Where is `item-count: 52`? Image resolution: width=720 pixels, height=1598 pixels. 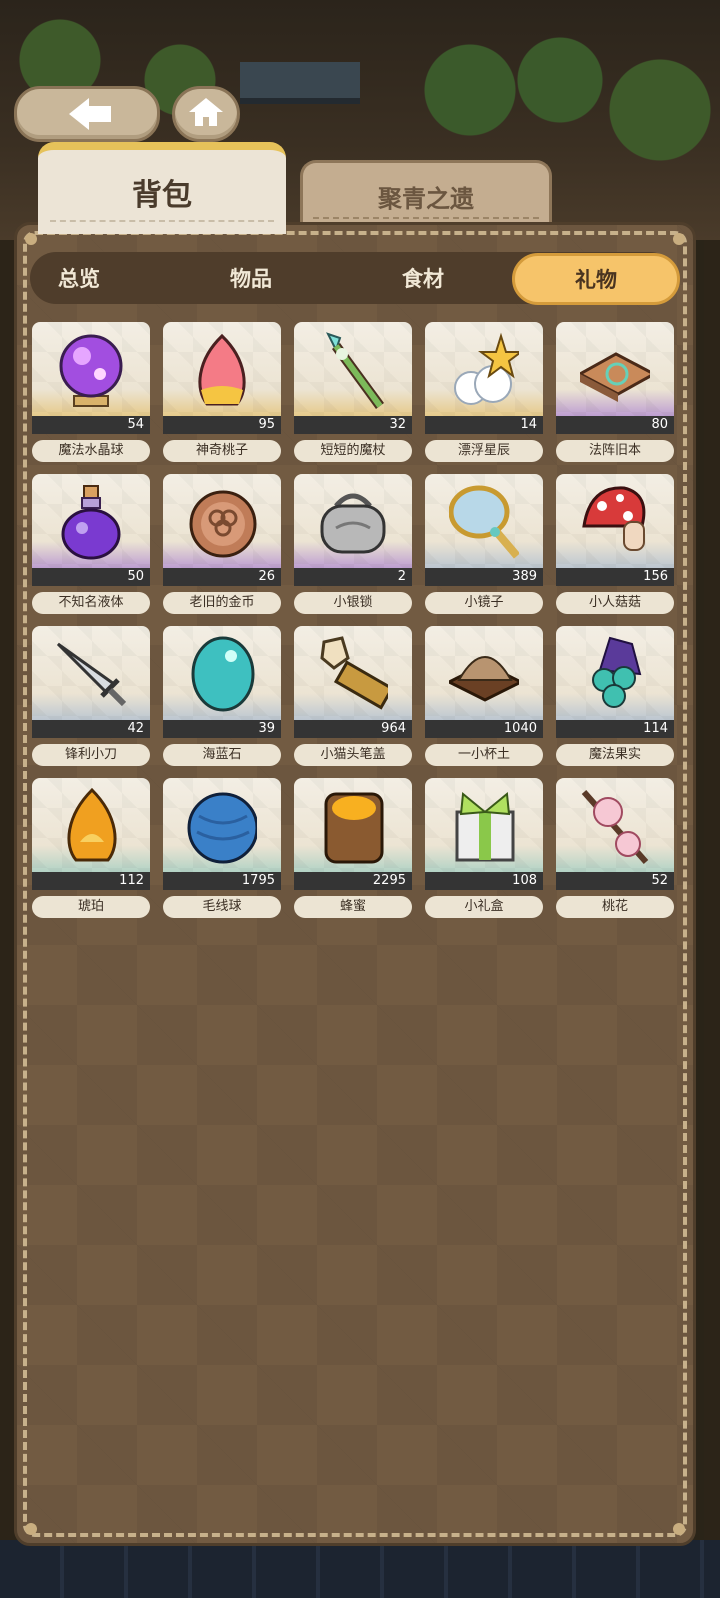
item-count: 52 is located at coordinates (615, 881).